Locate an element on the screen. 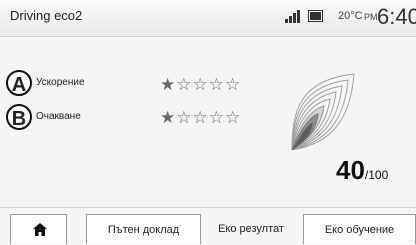 The image size is (416, 245). battery-icon is located at coordinates (315, 16).